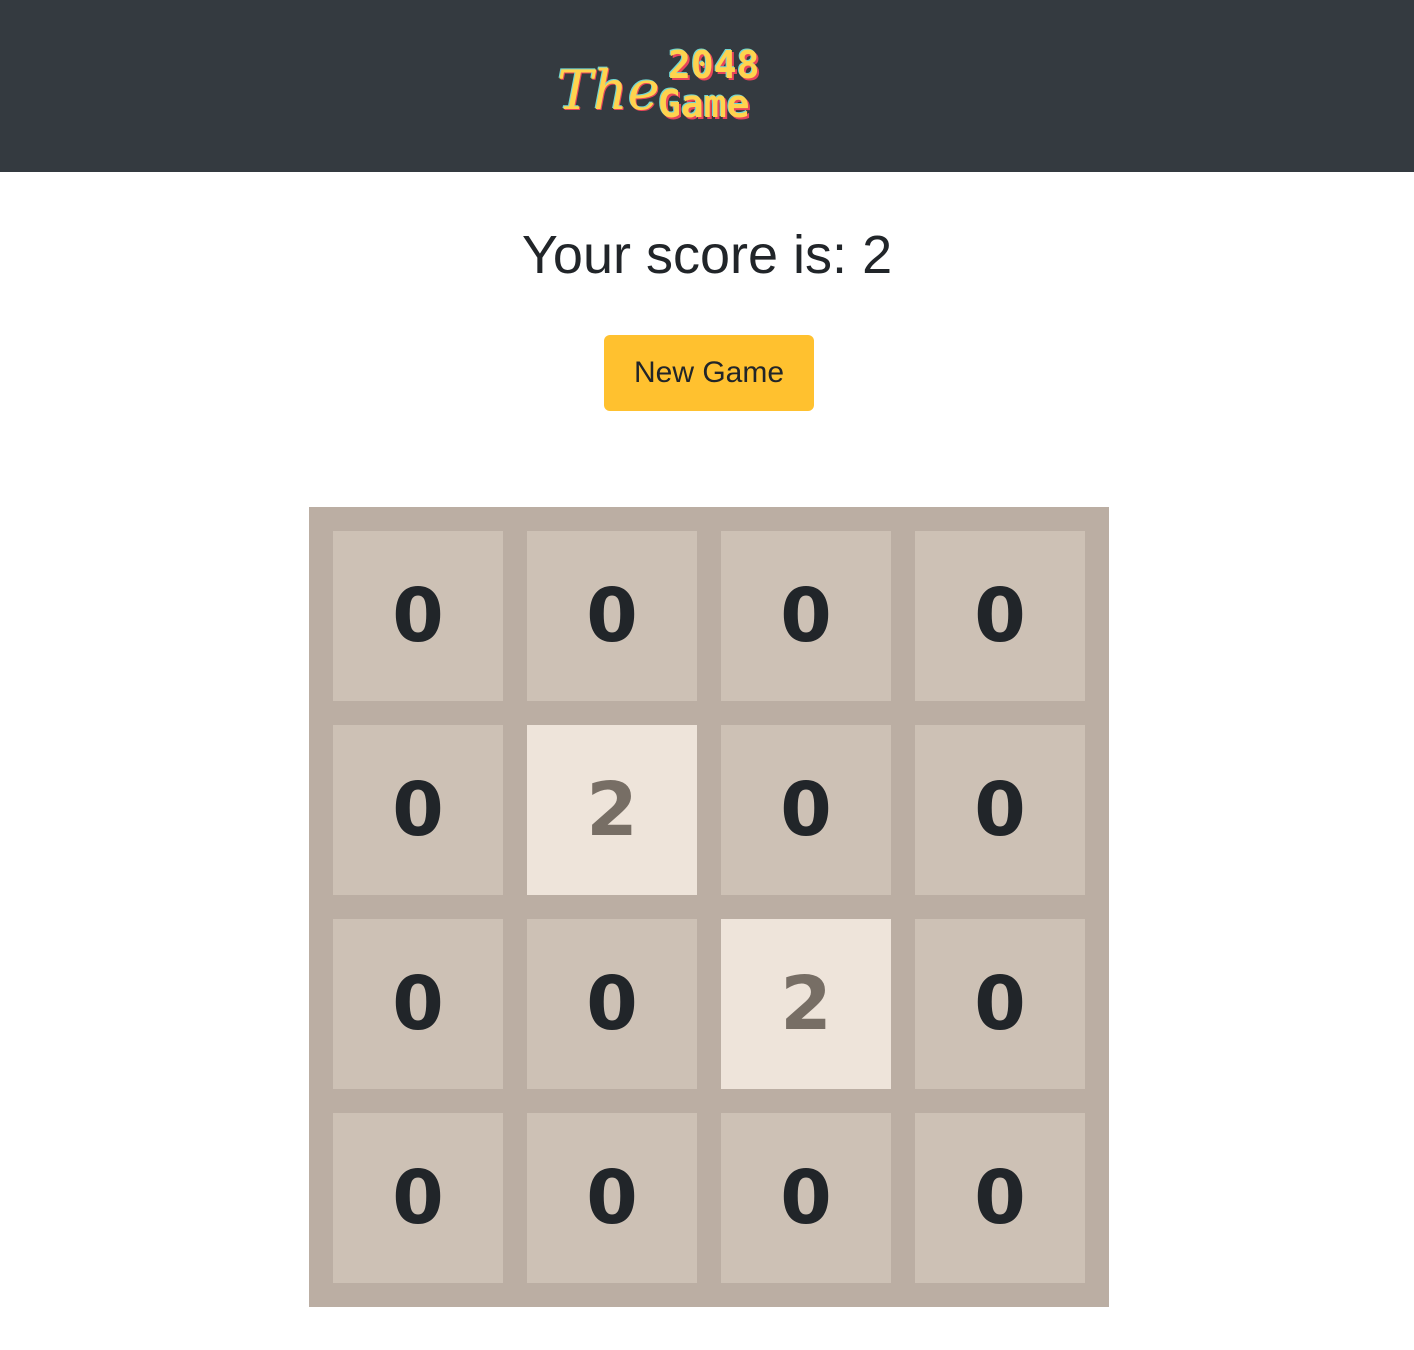 Image resolution: width=1414 pixels, height=1350 pixels. Describe the element at coordinates (704, 104) in the screenshot. I see `logo-word-text: Game` at that location.